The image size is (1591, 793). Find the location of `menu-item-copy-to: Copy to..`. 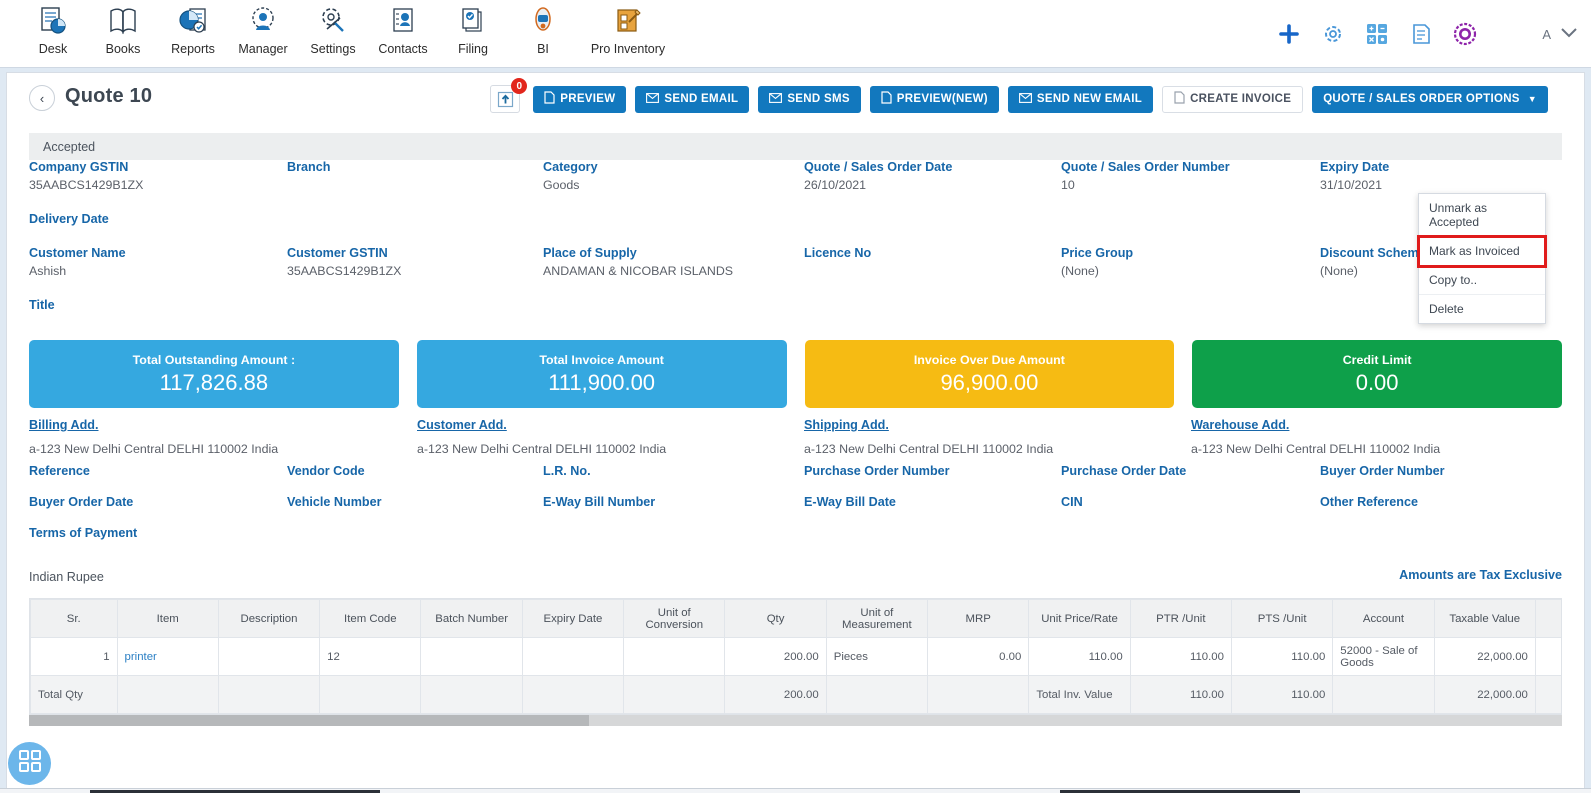

menu-item-copy-to: Copy to.. is located at coordinates (1482, 280).